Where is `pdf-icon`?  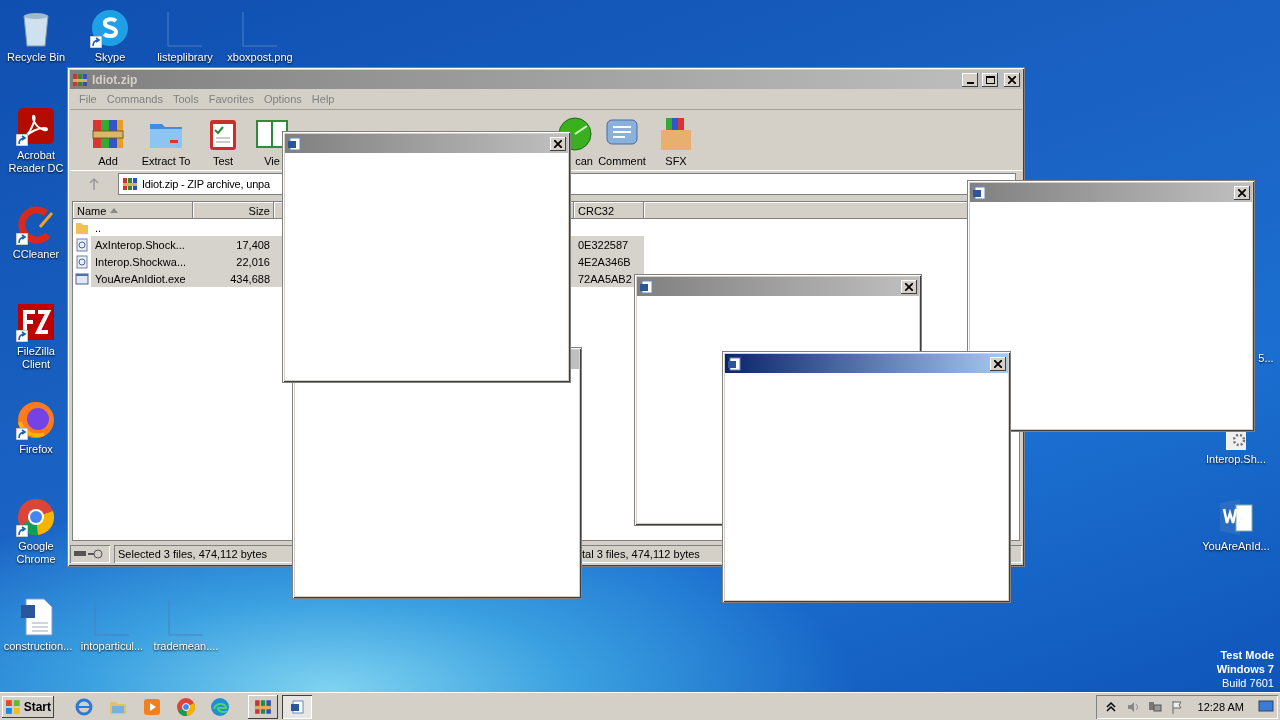 pdf-icon is located at coordinates (36, 126).